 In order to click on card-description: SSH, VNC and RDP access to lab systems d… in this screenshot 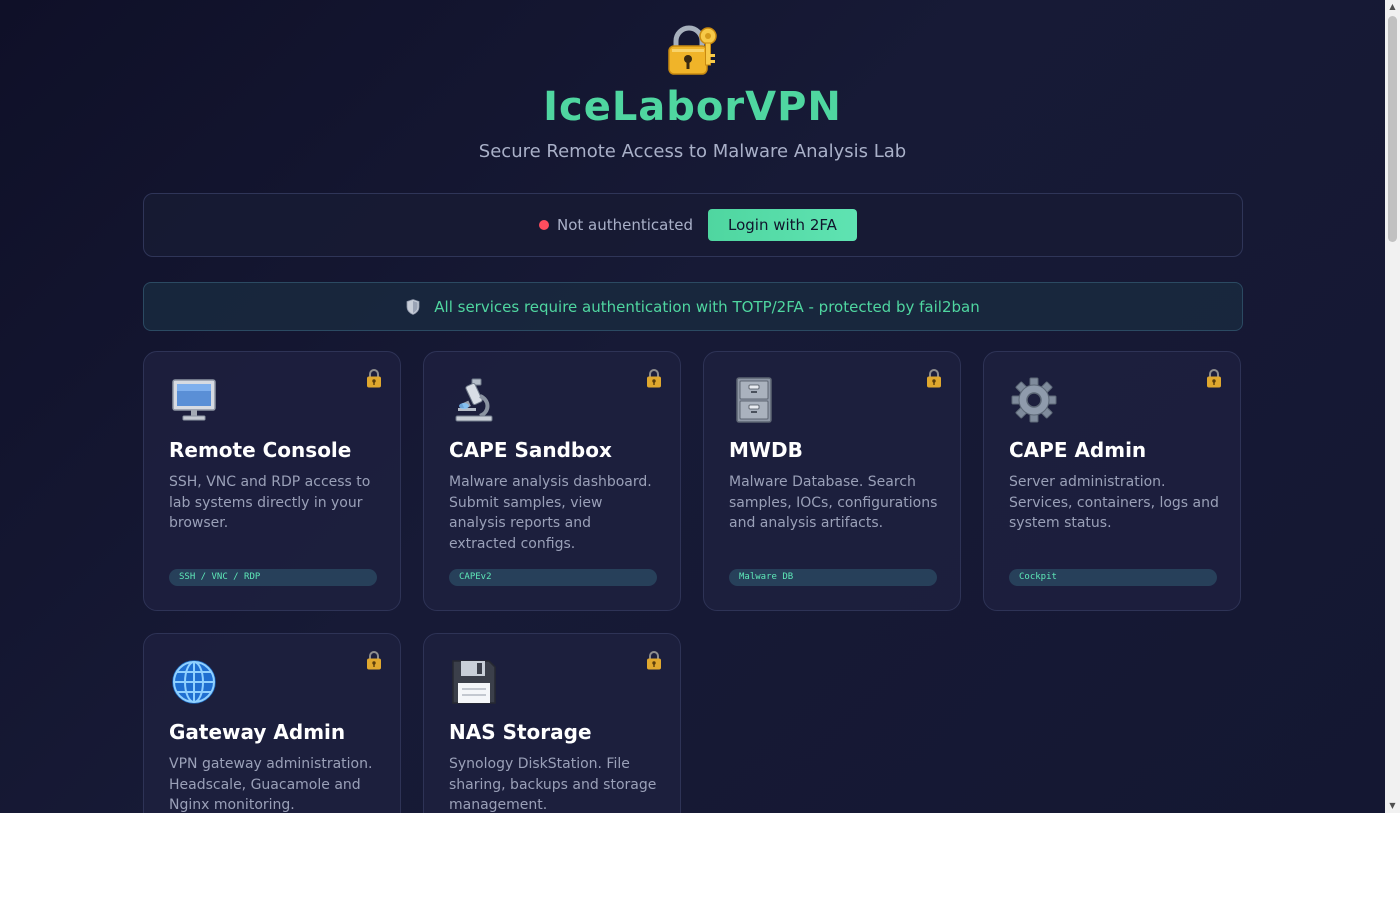, I will do `click(270, 502)`.